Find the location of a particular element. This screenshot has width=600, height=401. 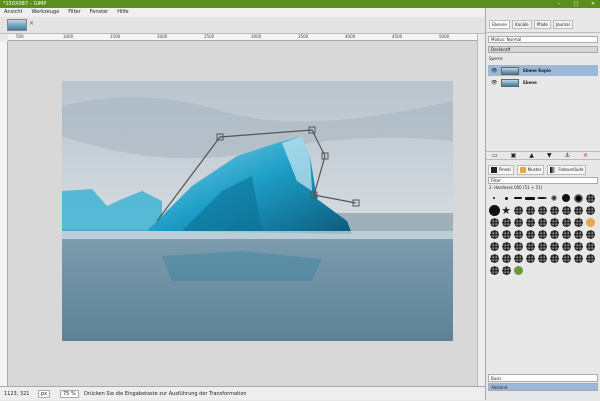

vertical-ruler is located at coordinates (4, 213).